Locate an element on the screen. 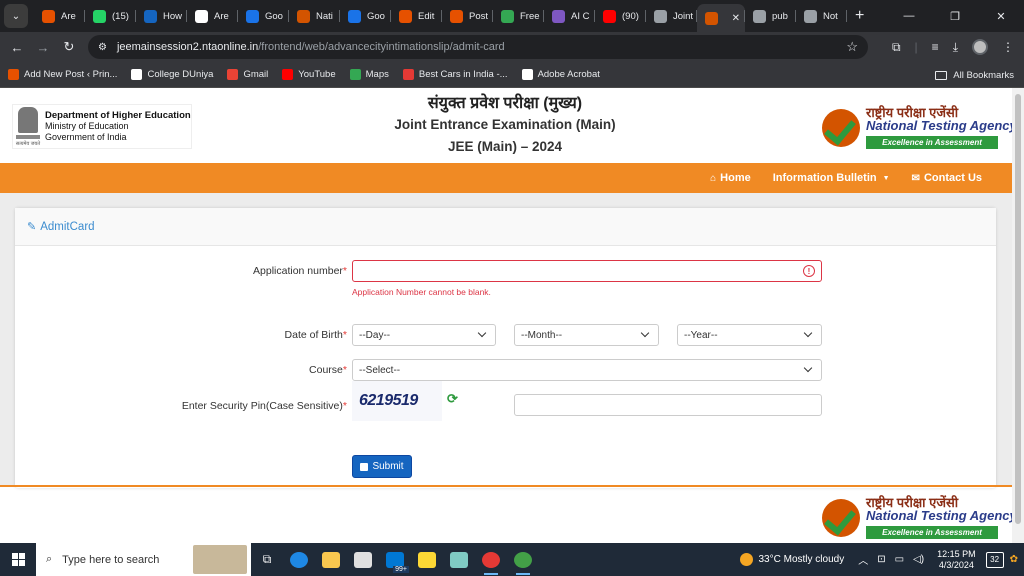 The width and height of the screenshot is (1024, 576). tab-search-chevron-icon: ⌄ is located at coordinates (16, 16).